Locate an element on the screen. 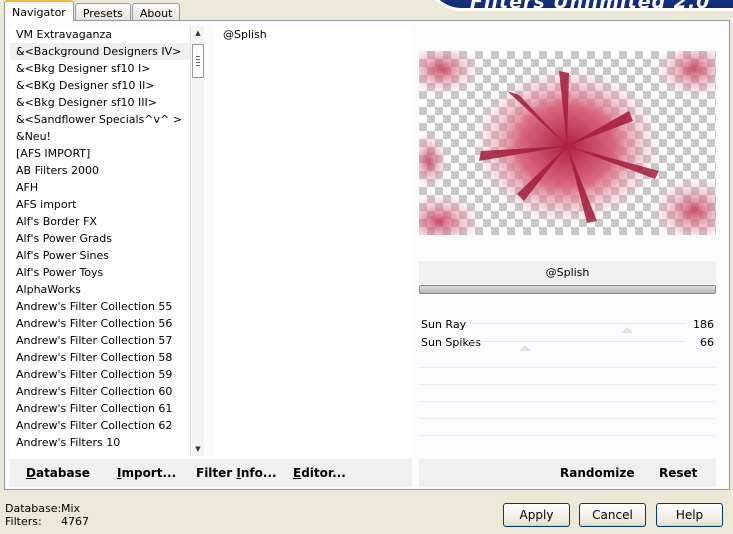  tab-bar: Navigator Presets About is located at coordinates (92, 10).